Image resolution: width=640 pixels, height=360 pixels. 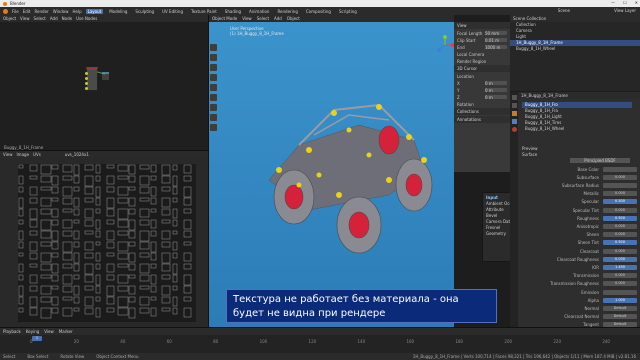 What do you see at coordinates (514, 129) in the screenshot?
I see `material-tab-icon` at bounding box center [514, 129].